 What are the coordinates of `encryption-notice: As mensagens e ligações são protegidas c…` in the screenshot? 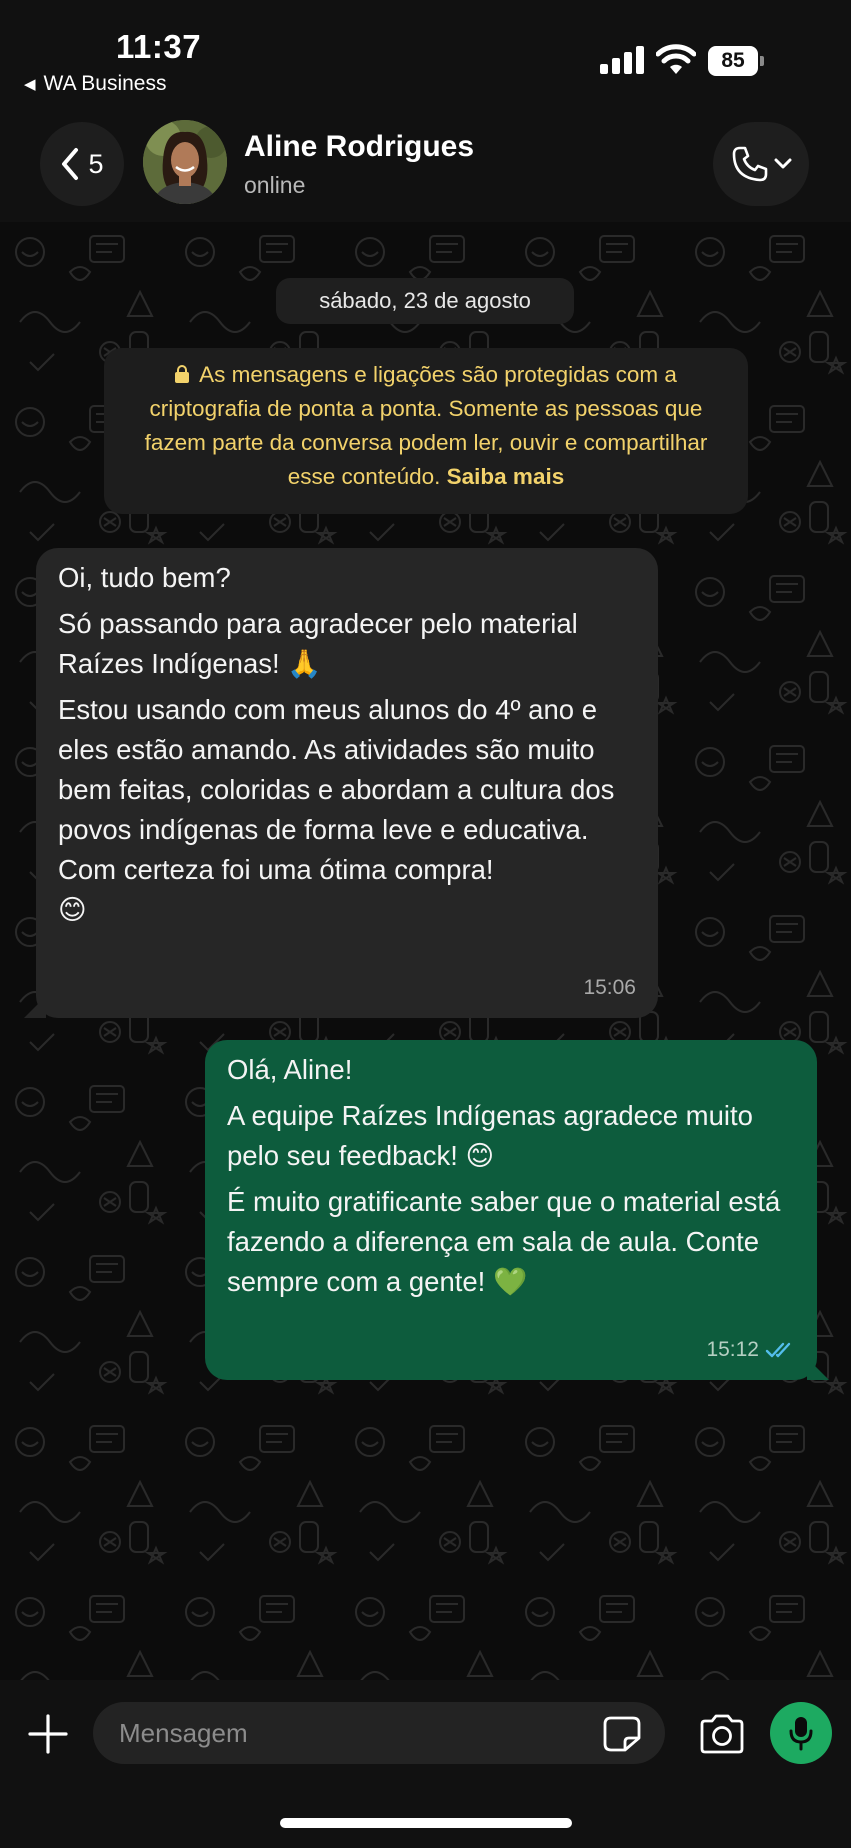 It's located at (426, 431).